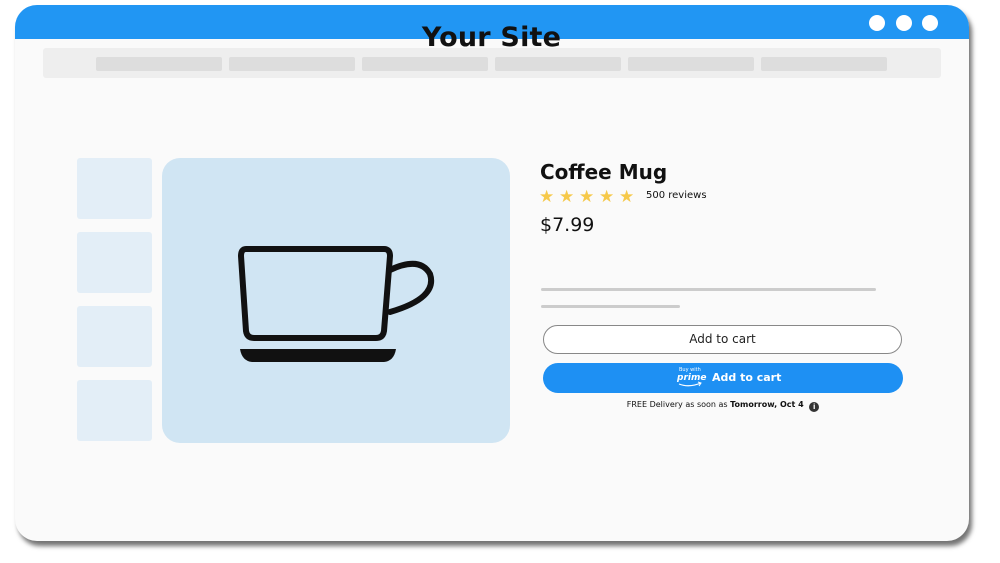 The width and height of the screenshot is (1000, 563). I want to click on coffee-cup-icon, so click(336, 304).